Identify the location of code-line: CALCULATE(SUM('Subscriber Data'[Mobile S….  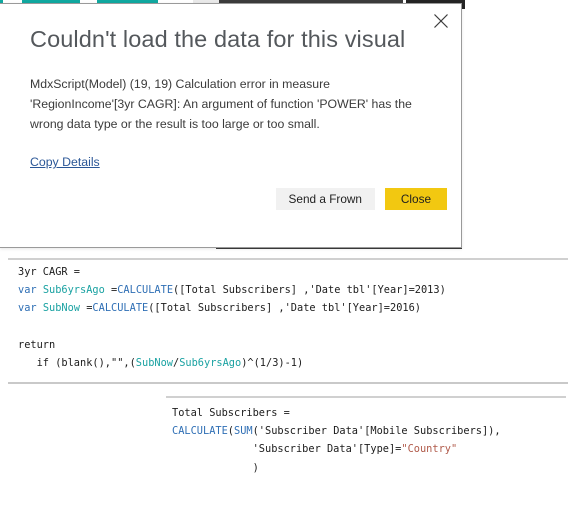
(336, 431).